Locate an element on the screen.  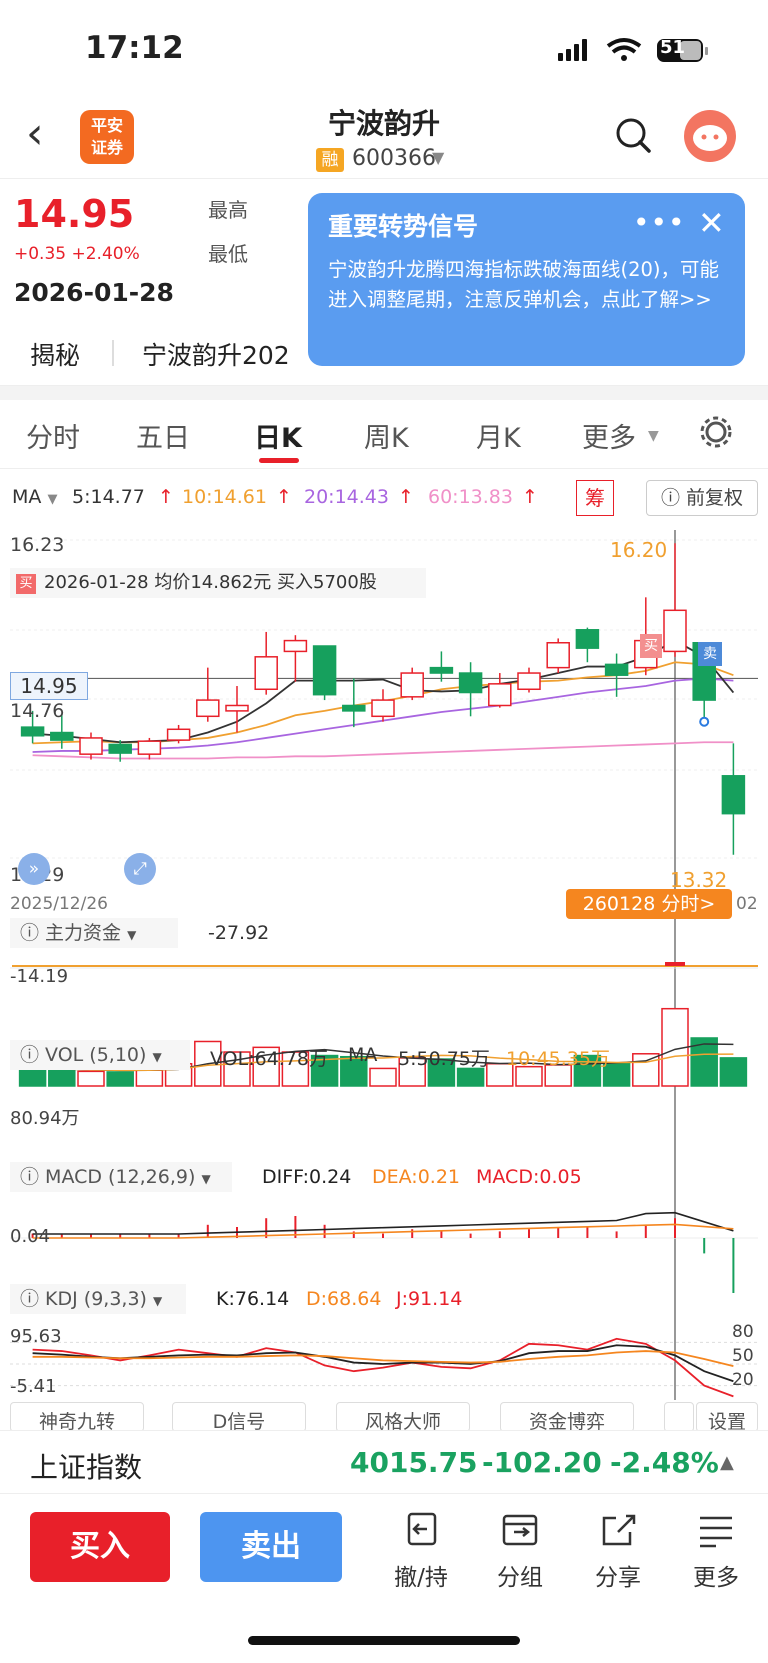
tab-fenshi: 分时 is located at coordinates (53, 435).